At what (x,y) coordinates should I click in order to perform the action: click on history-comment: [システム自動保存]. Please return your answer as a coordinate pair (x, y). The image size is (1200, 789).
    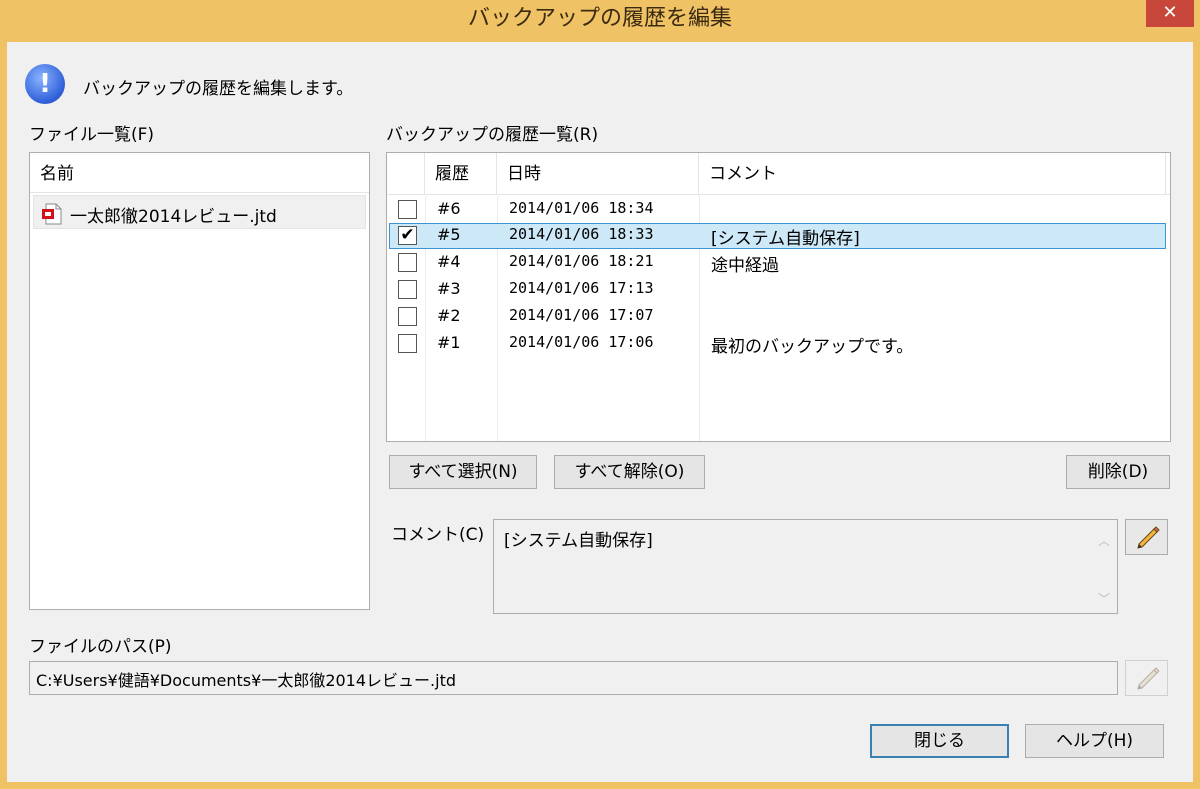
    Looking at the image, I should click on (785, 239).